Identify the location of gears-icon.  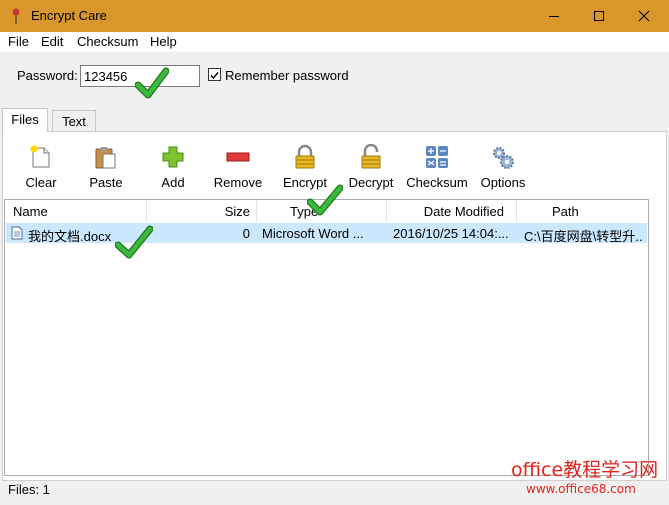
(503, 158).